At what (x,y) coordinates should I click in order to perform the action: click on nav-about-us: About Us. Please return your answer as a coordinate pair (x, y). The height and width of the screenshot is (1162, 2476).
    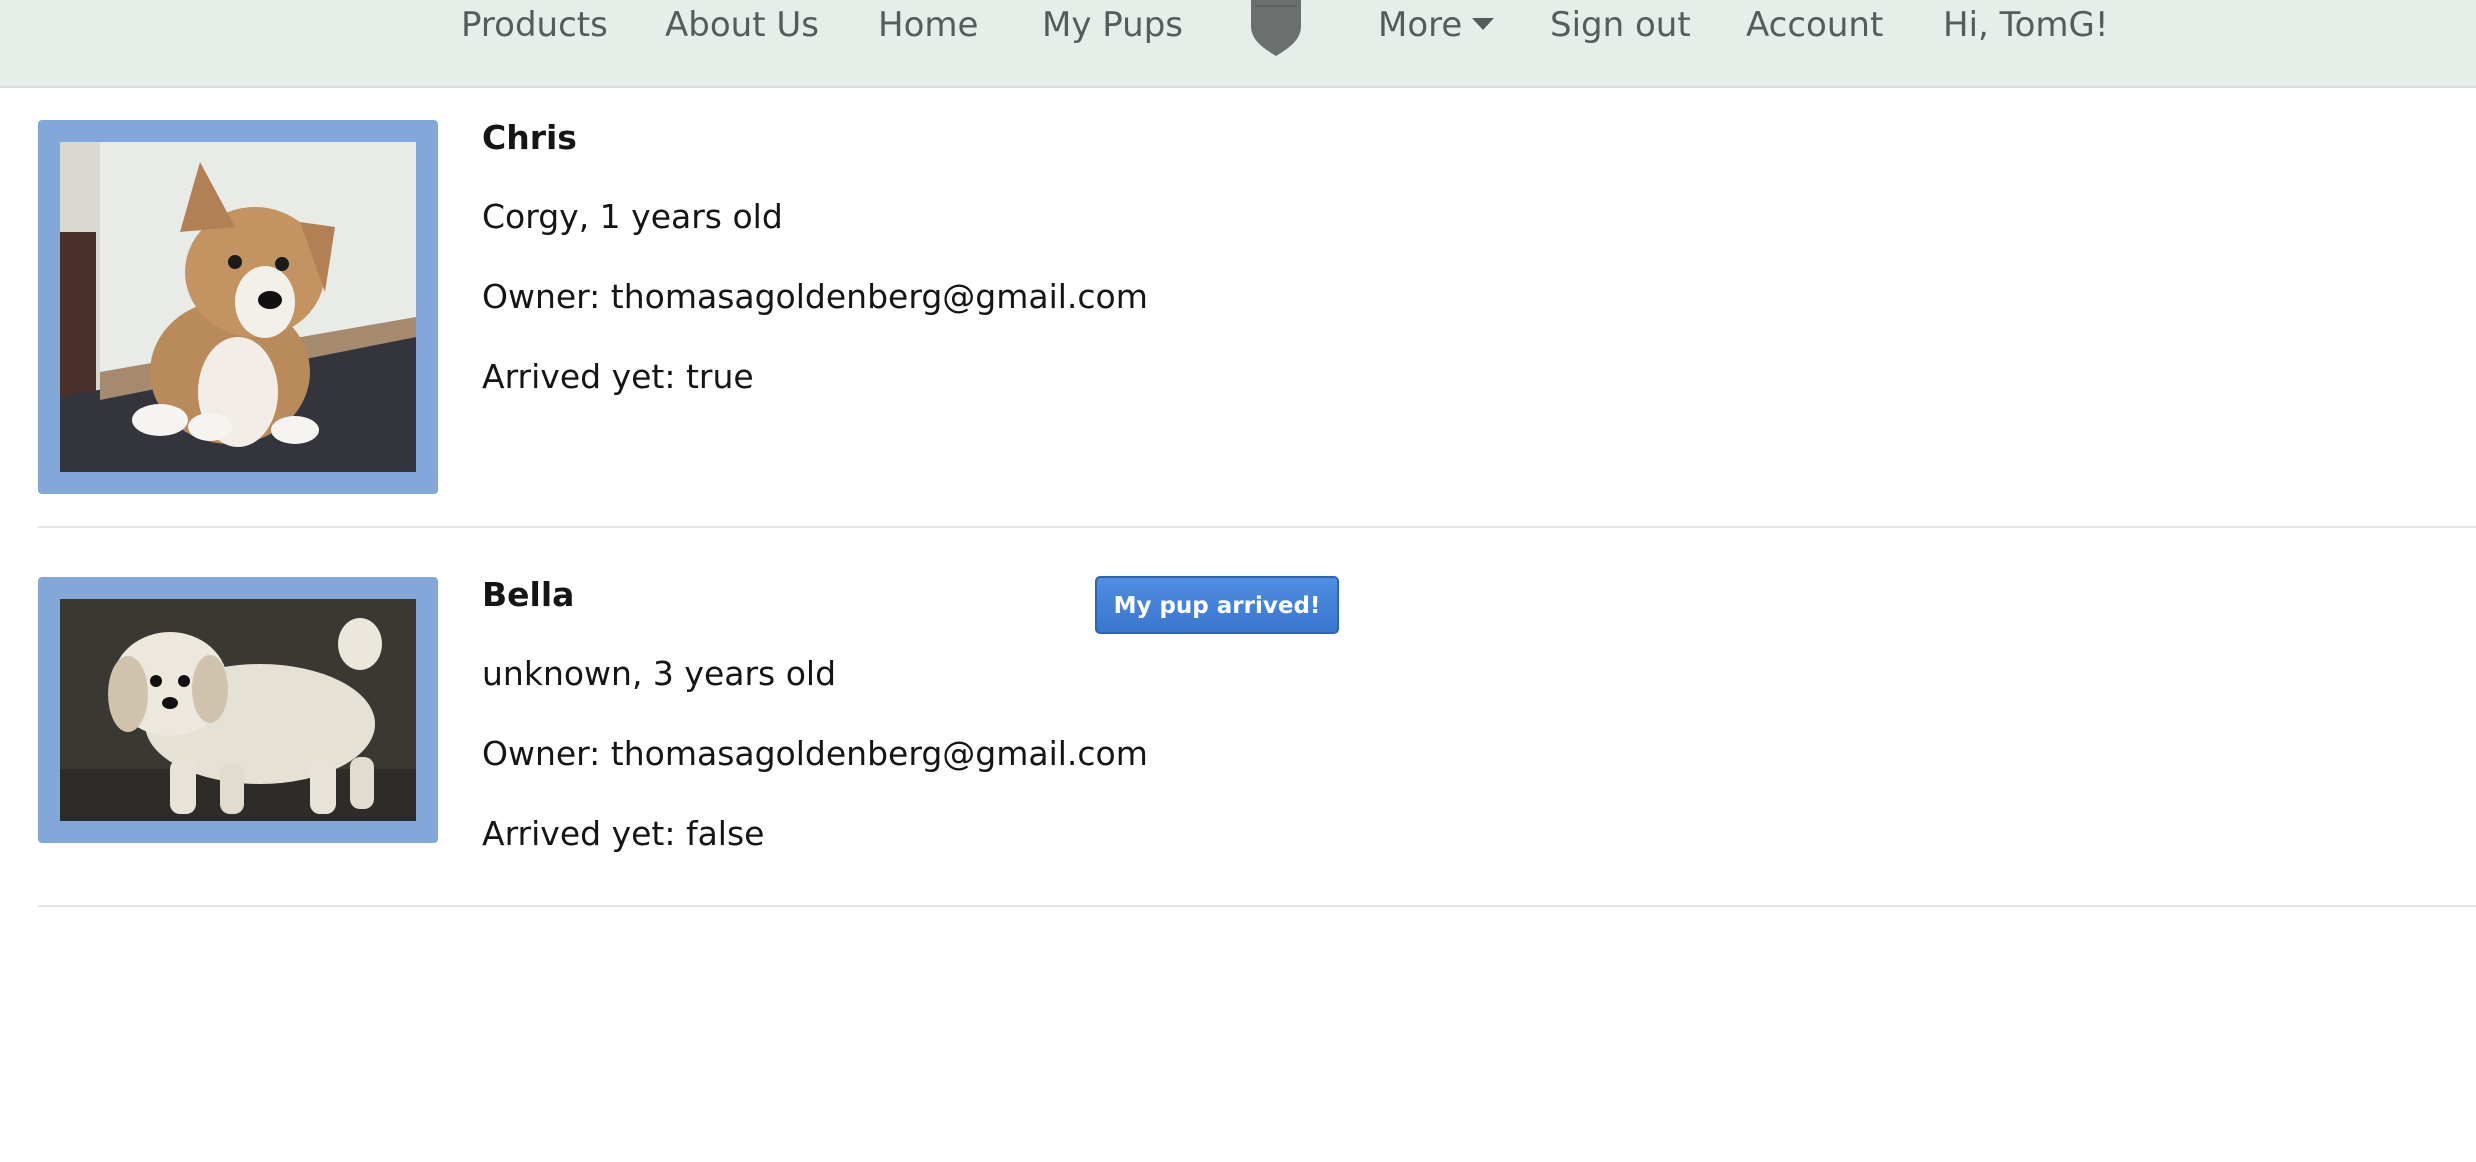
    Looking at the image, I should click on (742, 25).